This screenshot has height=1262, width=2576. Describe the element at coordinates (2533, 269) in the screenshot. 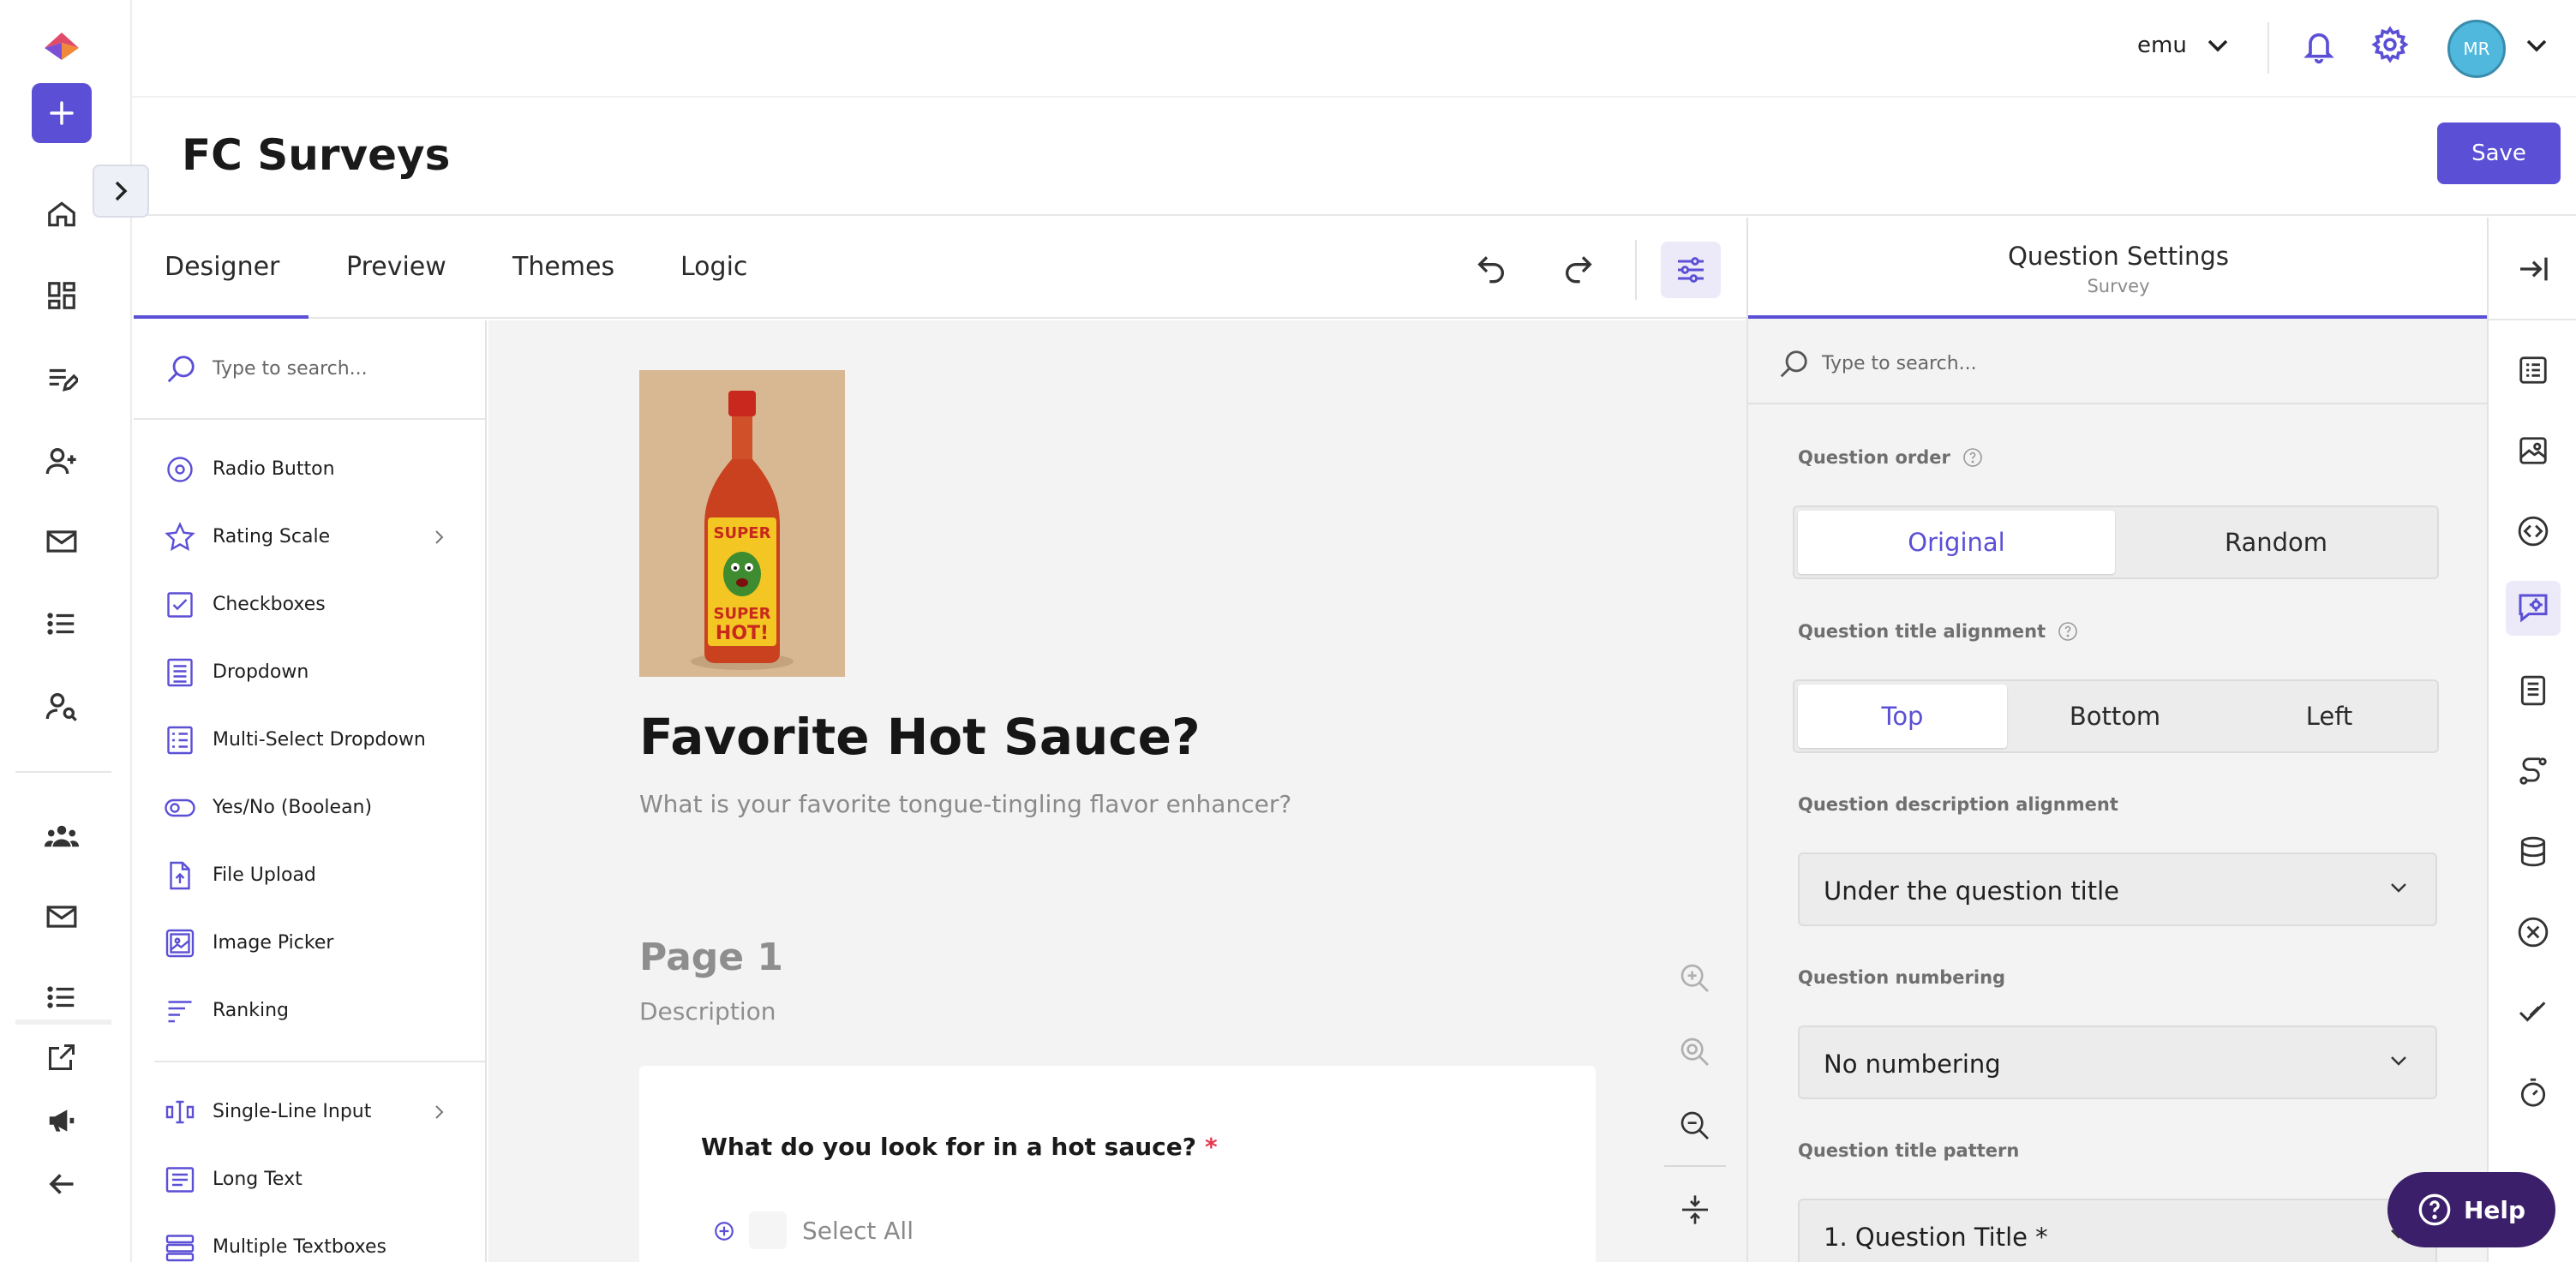

I see `collapse-panel-icon` at that location.